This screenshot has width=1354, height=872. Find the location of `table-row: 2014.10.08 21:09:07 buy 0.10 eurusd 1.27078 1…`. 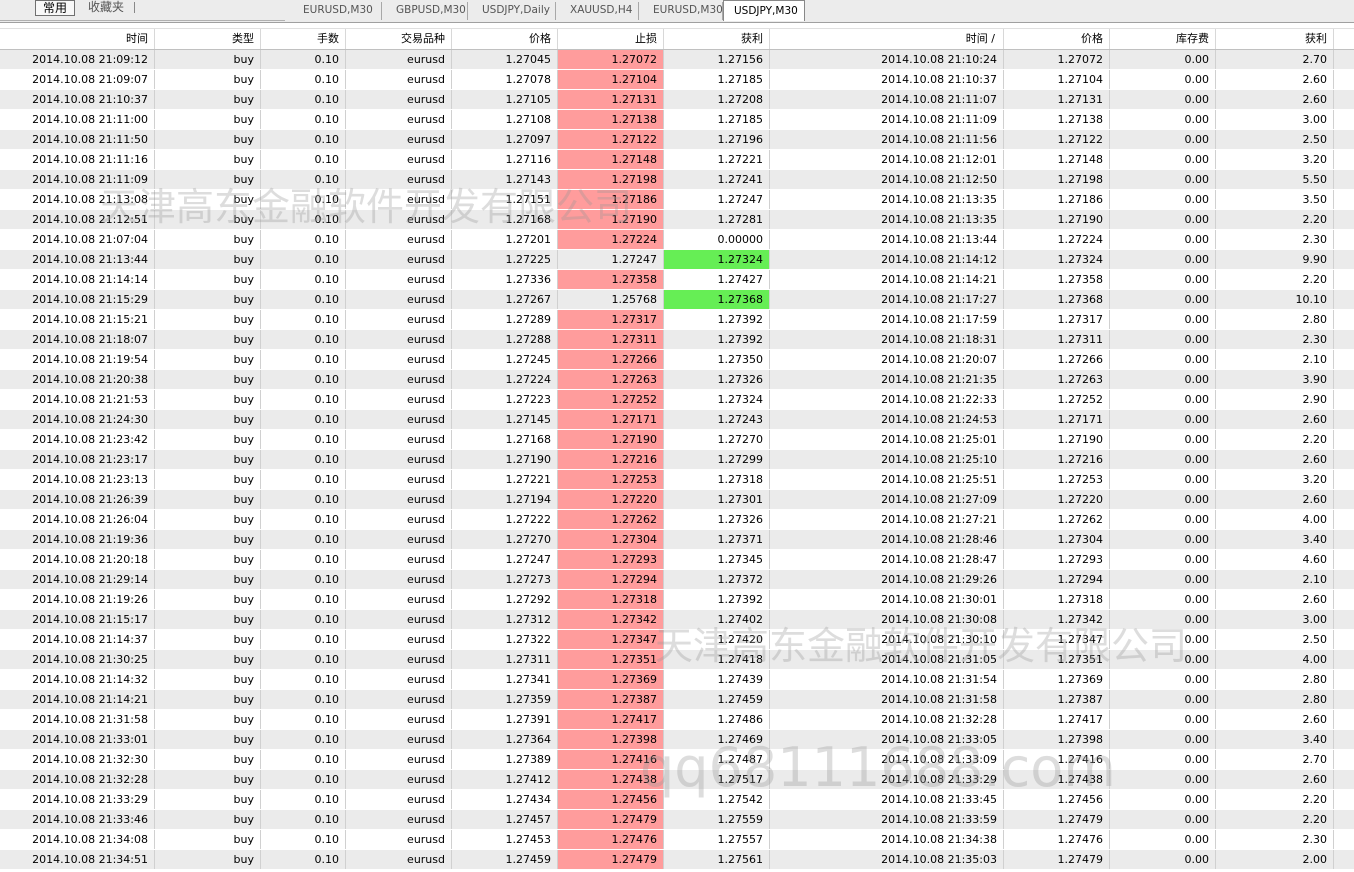

table-row: 2014.10.08 21:09:07 buy 0.10 eurusd 1.27078 1… is located at coordinates (677, 80).